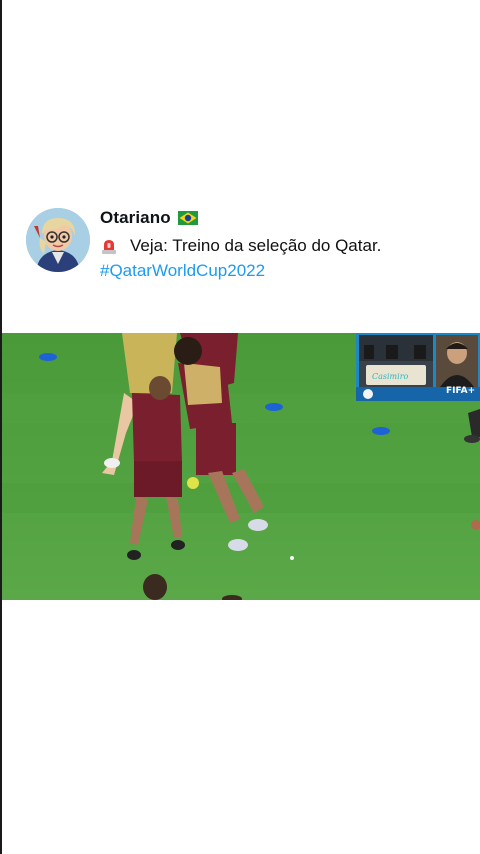 Image resolution: width=480 pixels, height=854 pixels. I want to click on tweet-text-row: Veja: Treino da seleção do Qatar., so click(280, 246).